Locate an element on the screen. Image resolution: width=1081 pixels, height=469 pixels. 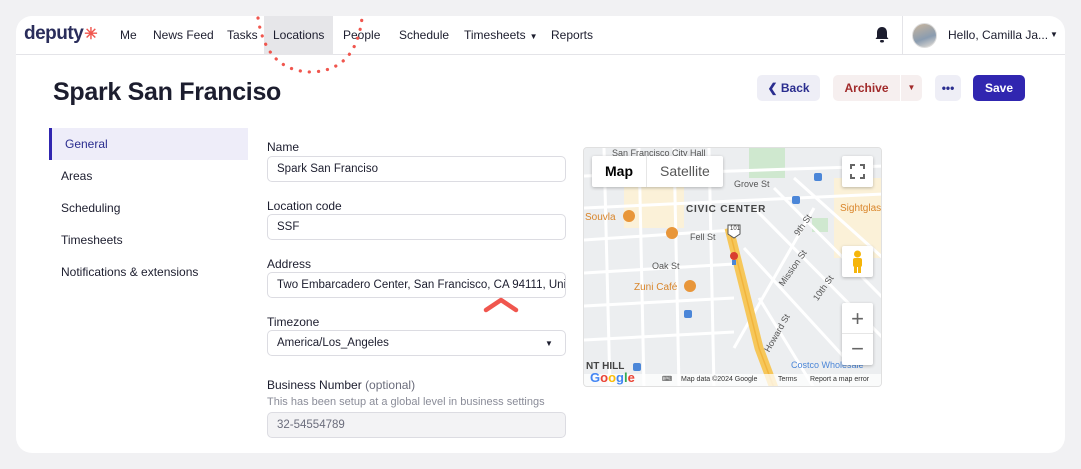
timezone-label: Timezone is located at coordinates (293, 322).